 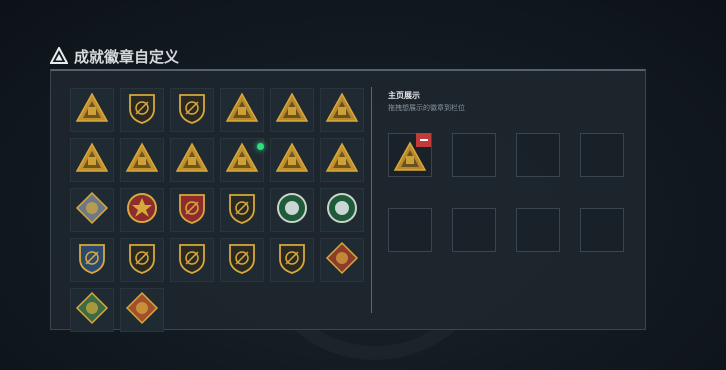 I want to click on warning-triangle-icon, so click(x=59, y=55).